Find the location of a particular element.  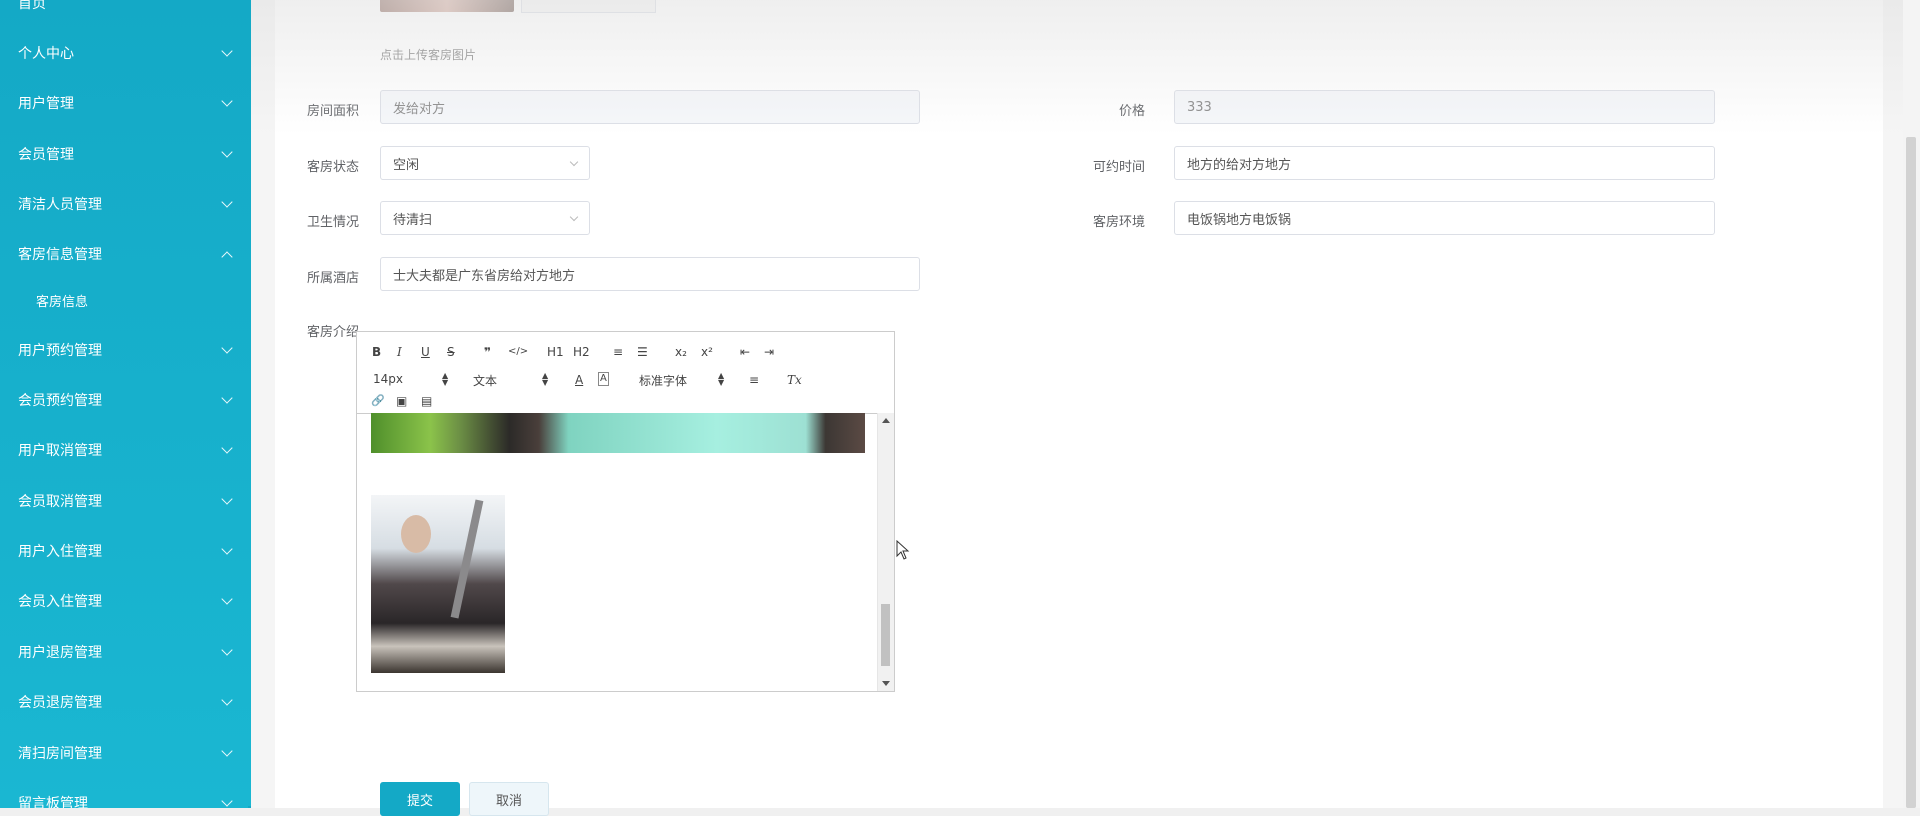

sidebar-item-label: 用户退房管理 is located at coordinates (60, 653).